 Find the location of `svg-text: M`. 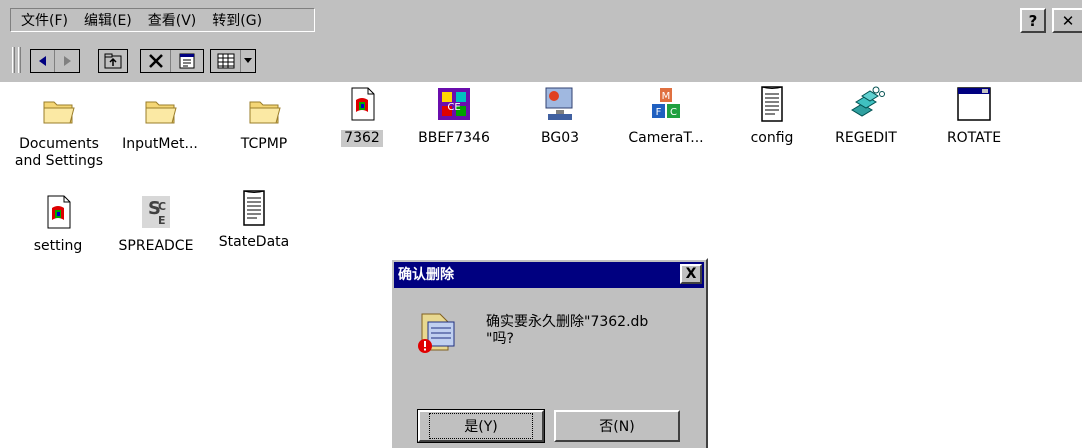

svg-text: M is located at coordinates (666, 96).